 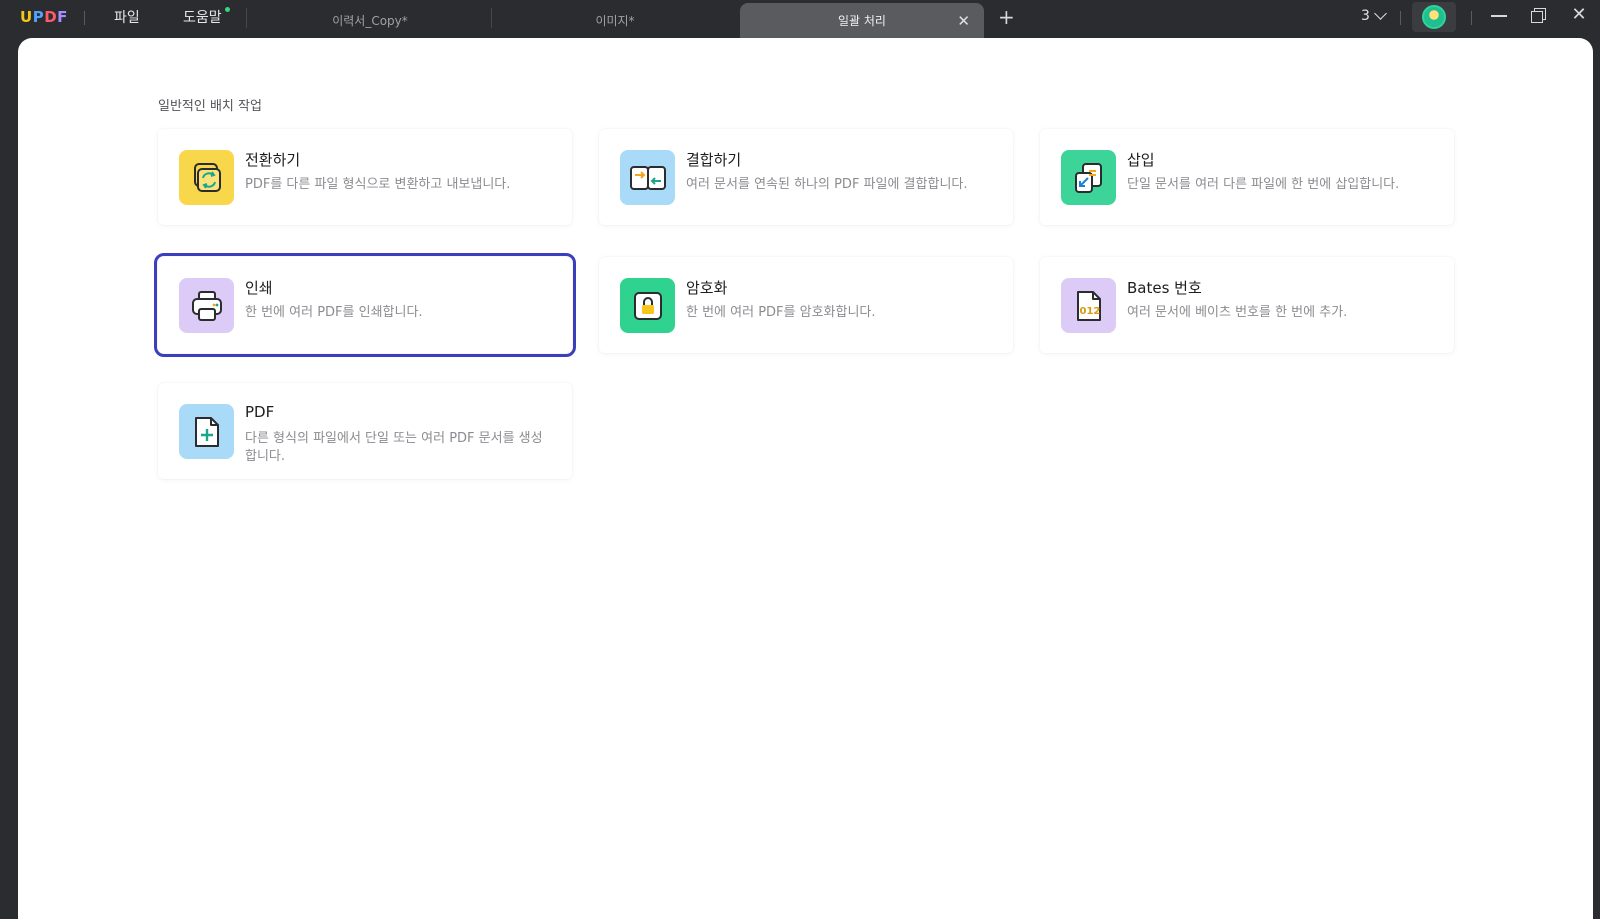 I want to click on card-title: 삽입, so click(x=1141, y=160).